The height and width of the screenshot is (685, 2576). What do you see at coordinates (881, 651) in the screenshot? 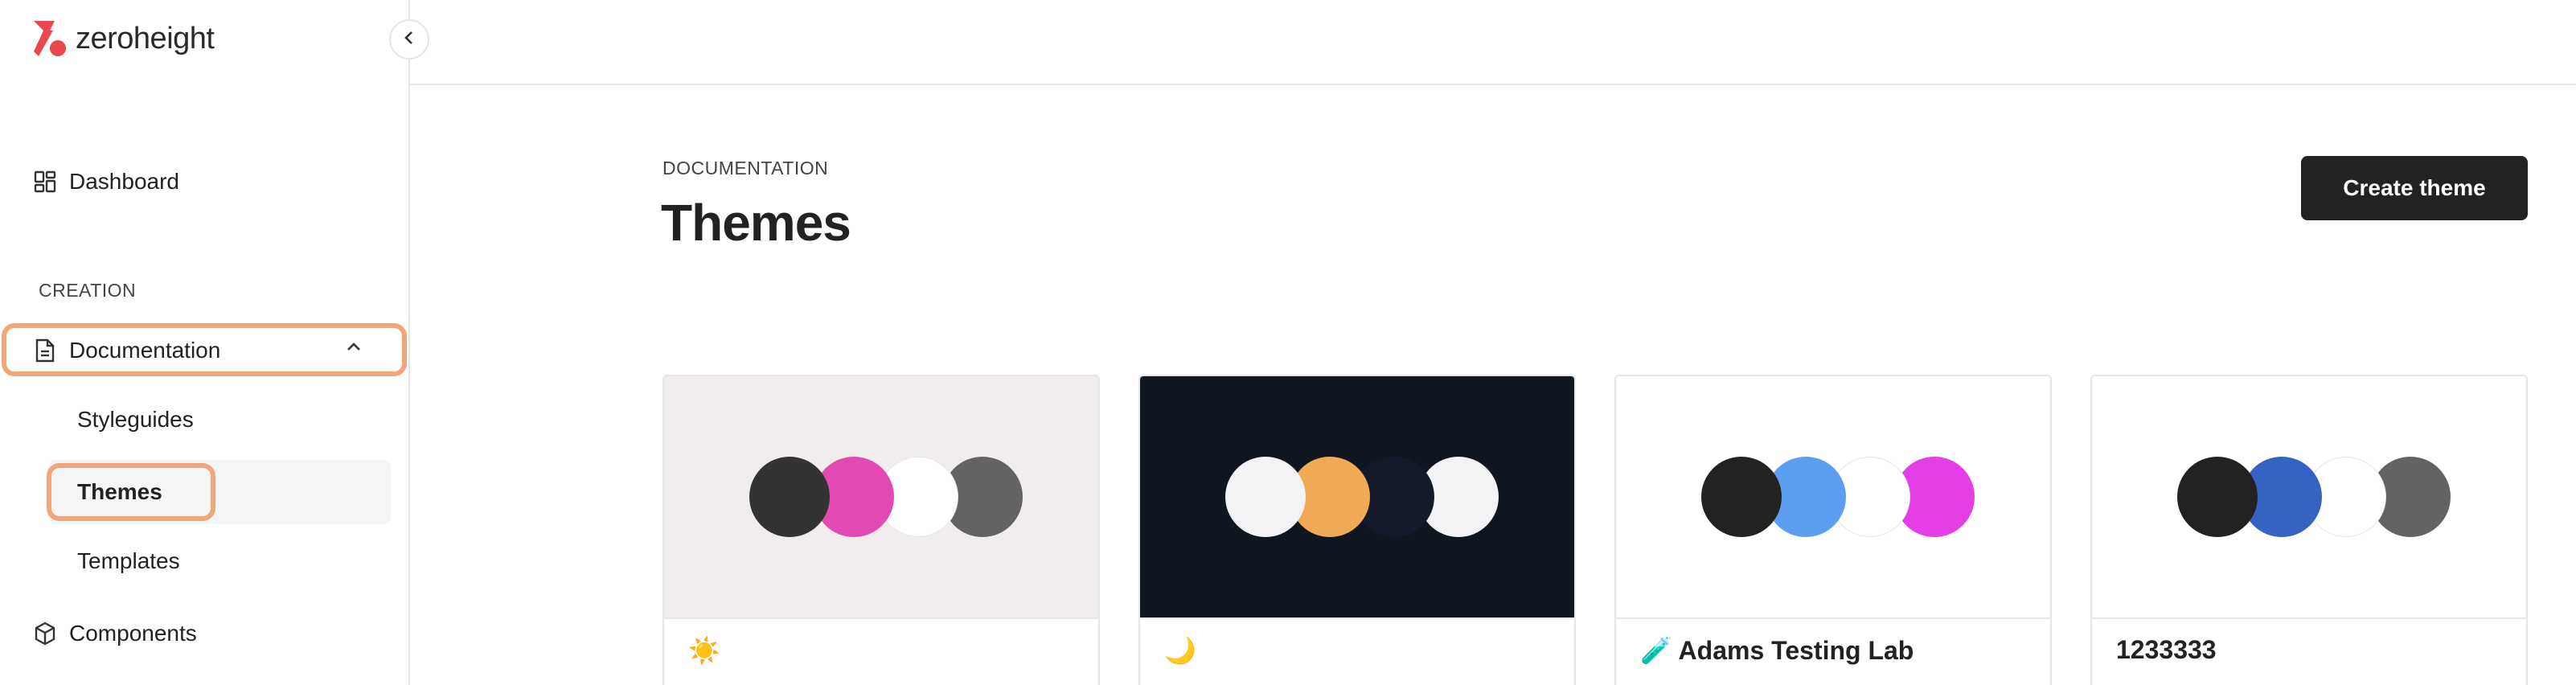
I see `theme-card-footer: ☀️` at bounding box center [881, 651].